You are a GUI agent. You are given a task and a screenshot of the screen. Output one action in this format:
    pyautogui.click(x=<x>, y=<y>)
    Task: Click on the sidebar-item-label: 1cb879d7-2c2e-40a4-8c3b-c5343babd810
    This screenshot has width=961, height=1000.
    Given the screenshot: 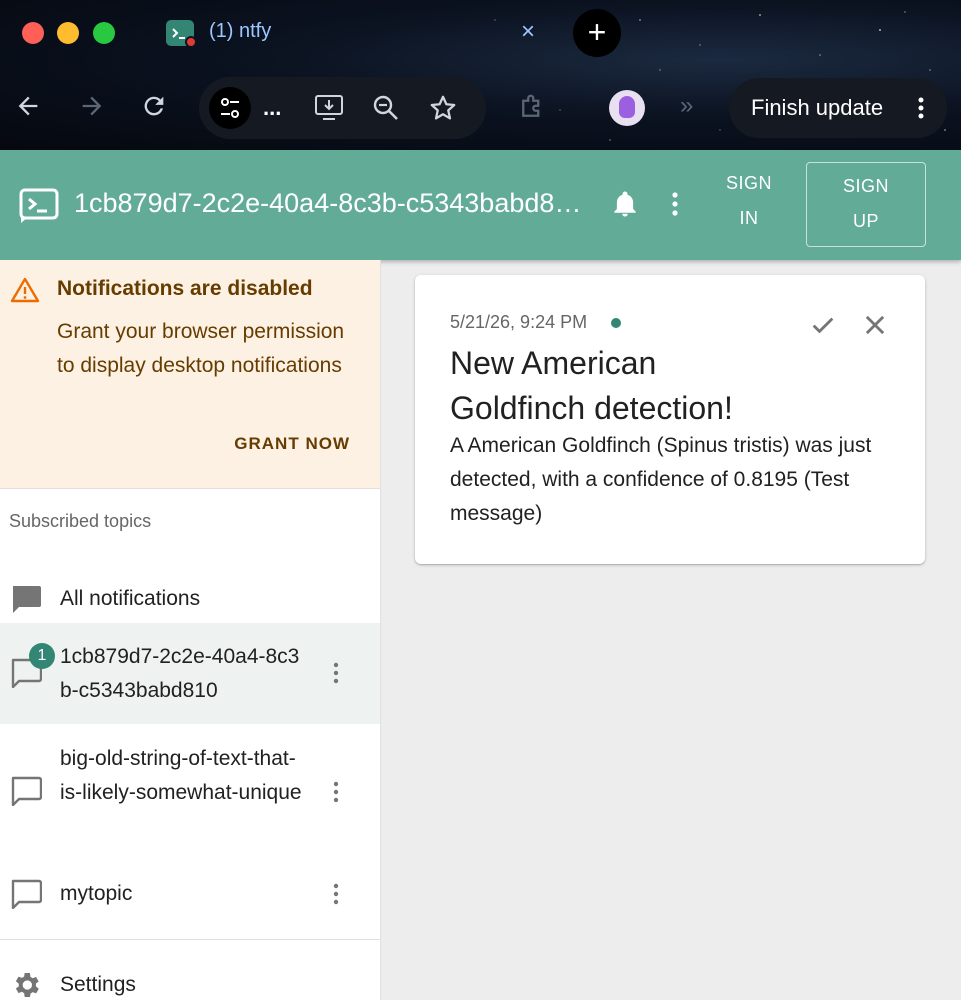 What is the action you would take?
    pyautogui.click(x=180, y=673)
    